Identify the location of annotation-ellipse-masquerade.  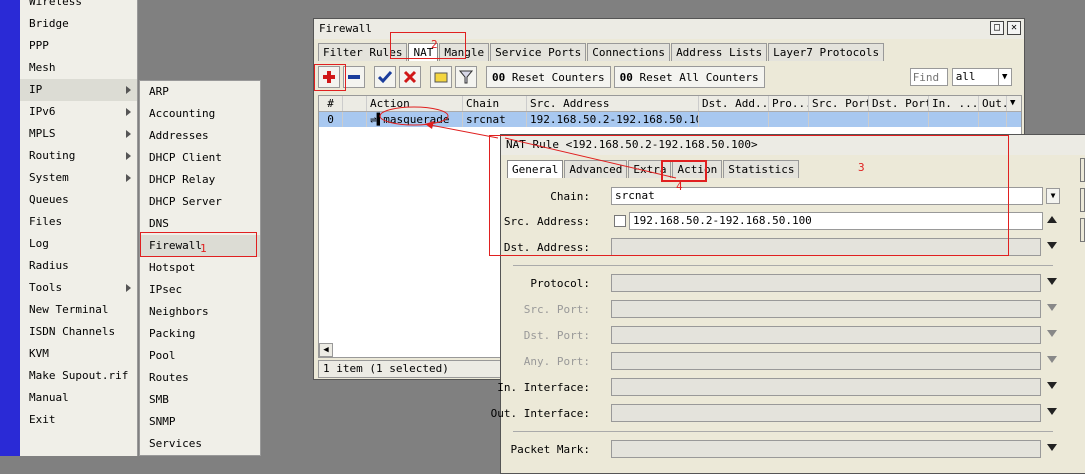
(414, 116).